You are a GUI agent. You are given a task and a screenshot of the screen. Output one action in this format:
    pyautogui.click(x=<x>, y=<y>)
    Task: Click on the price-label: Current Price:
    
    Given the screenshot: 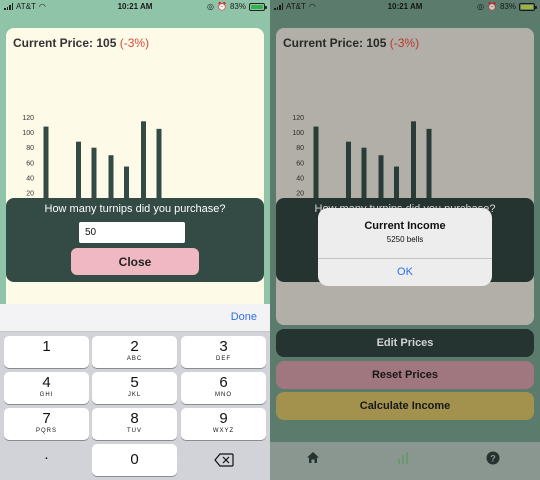 What is the action you would take?
    pyautogui.click(x=53, y=43)
    